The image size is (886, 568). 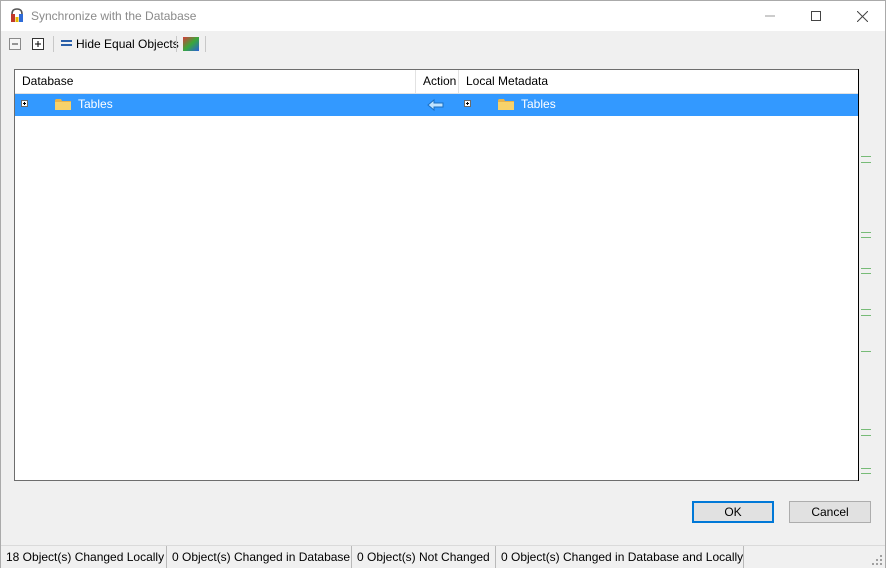 I want to click on hide-equal-objects-label: Hide Equal Objects, so click(x=127, y=44).